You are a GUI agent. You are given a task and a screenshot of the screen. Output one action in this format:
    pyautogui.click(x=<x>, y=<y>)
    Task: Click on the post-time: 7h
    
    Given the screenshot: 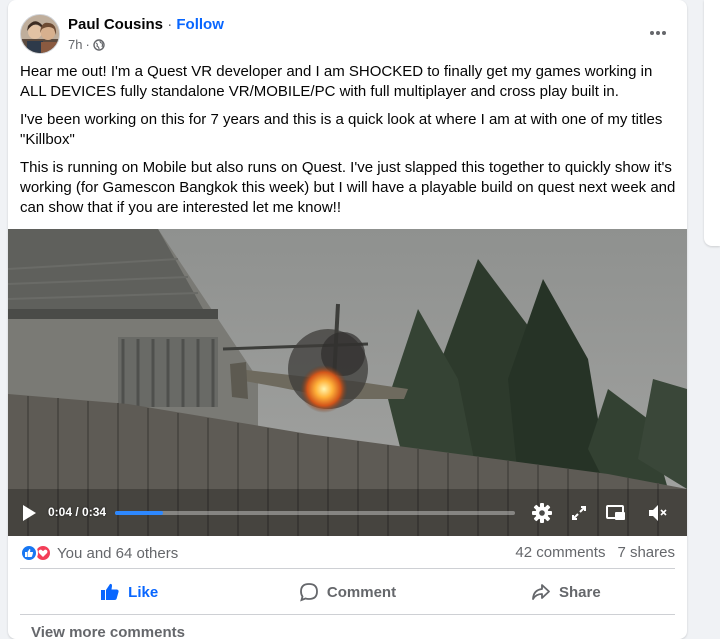 What is the action you would take?
    pyautogui.click(x=75, y=44)
    